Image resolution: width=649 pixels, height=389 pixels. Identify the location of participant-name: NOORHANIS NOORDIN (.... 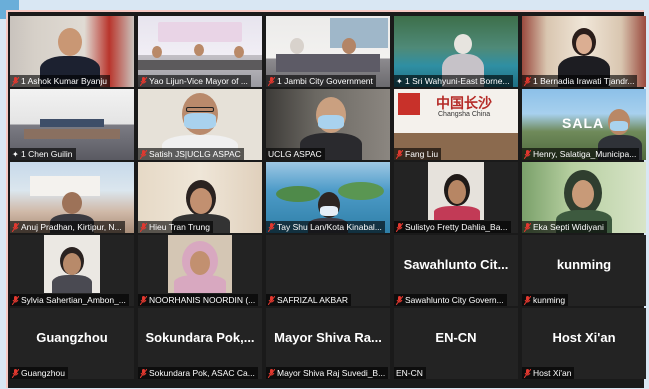
(202, 300).